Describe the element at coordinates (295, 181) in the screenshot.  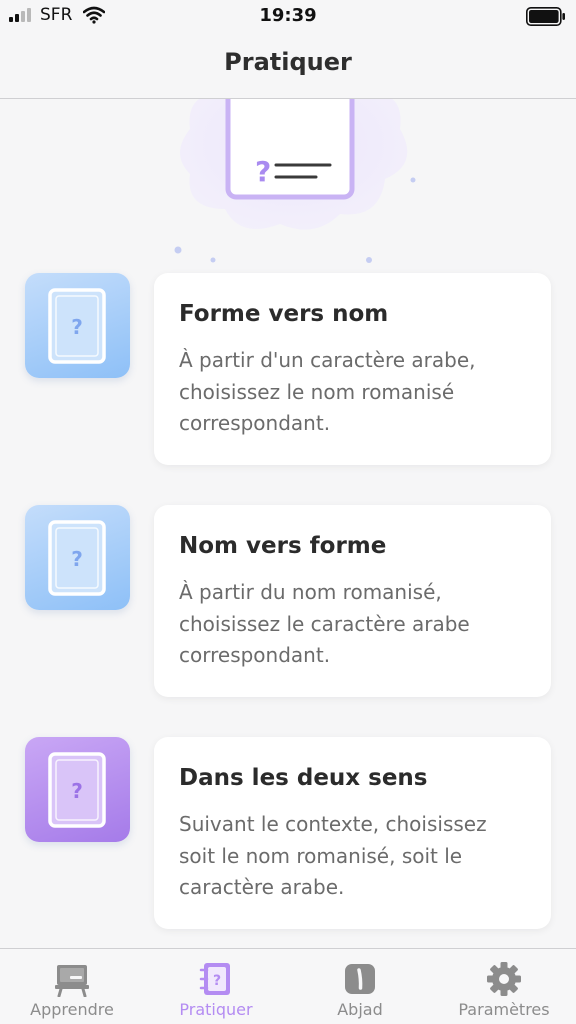
I see `practice-illustration: ?` at that location.